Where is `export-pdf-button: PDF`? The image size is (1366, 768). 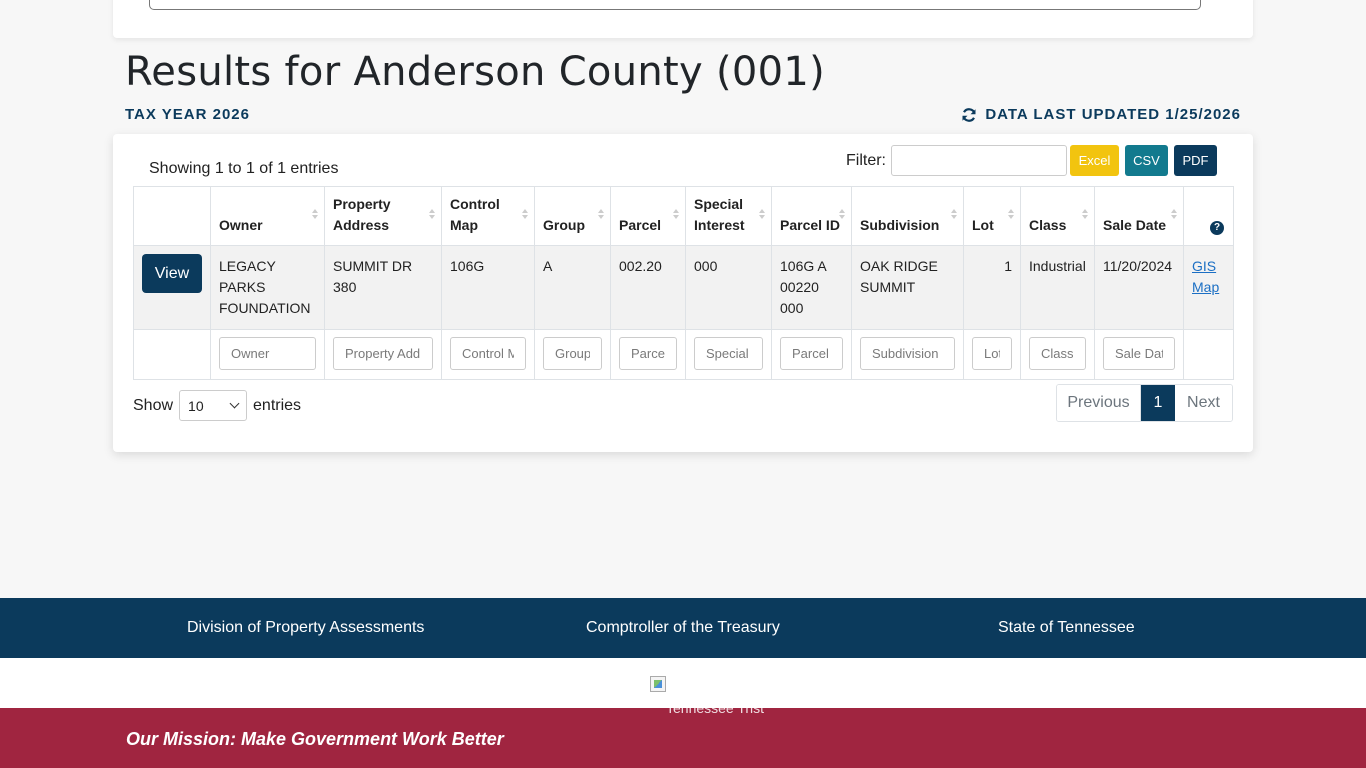 export-pdf-button: PDF is located at coordinates (1195, 160).